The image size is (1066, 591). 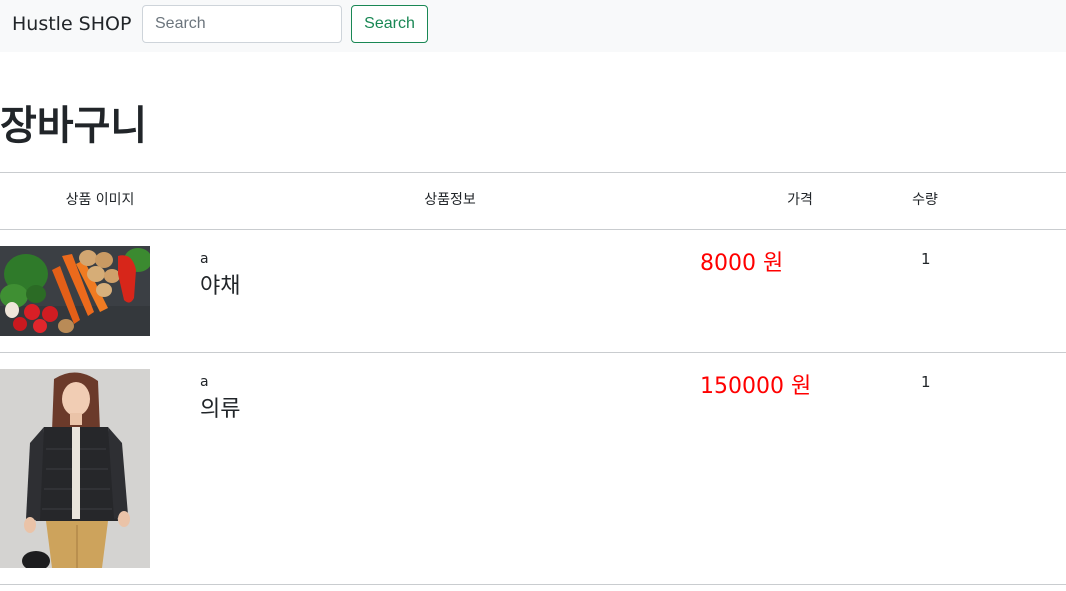 I want to click on column-header-image: 상품 이미지, so click(x=100, y=200).